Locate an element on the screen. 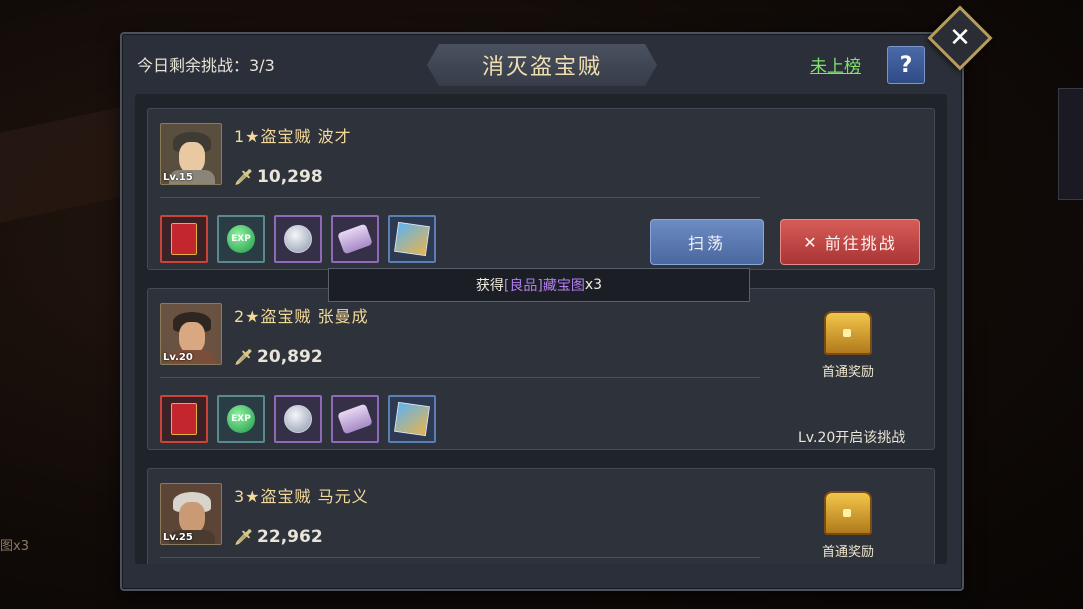  tooltip-item-name: [良品]藏宝图 is located at coordinates (544, 286).